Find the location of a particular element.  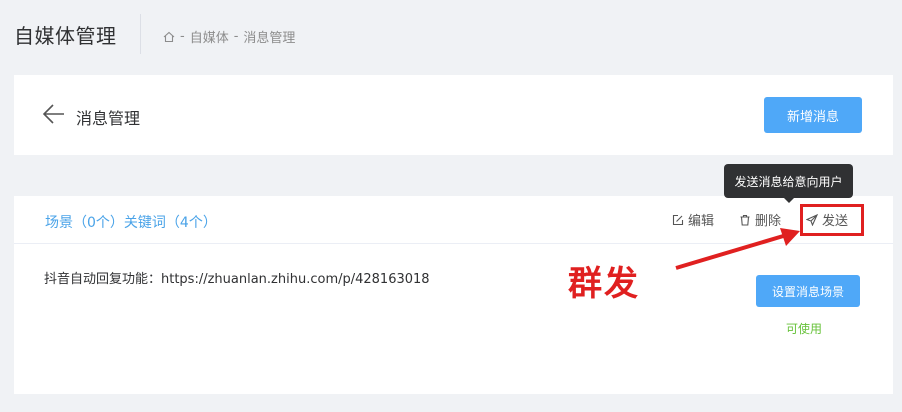

add-message-button: 新增消息 is located at coordinates (813, 115).